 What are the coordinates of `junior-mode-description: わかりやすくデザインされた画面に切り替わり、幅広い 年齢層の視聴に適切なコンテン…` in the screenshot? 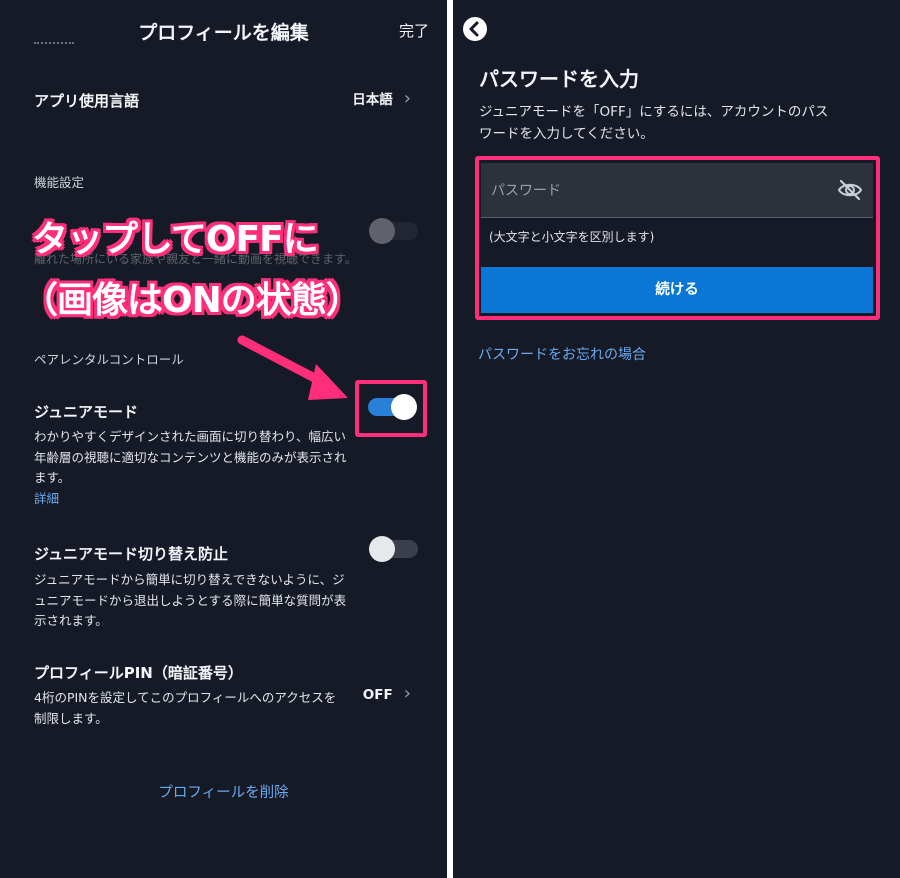 It's located at (199, 458).